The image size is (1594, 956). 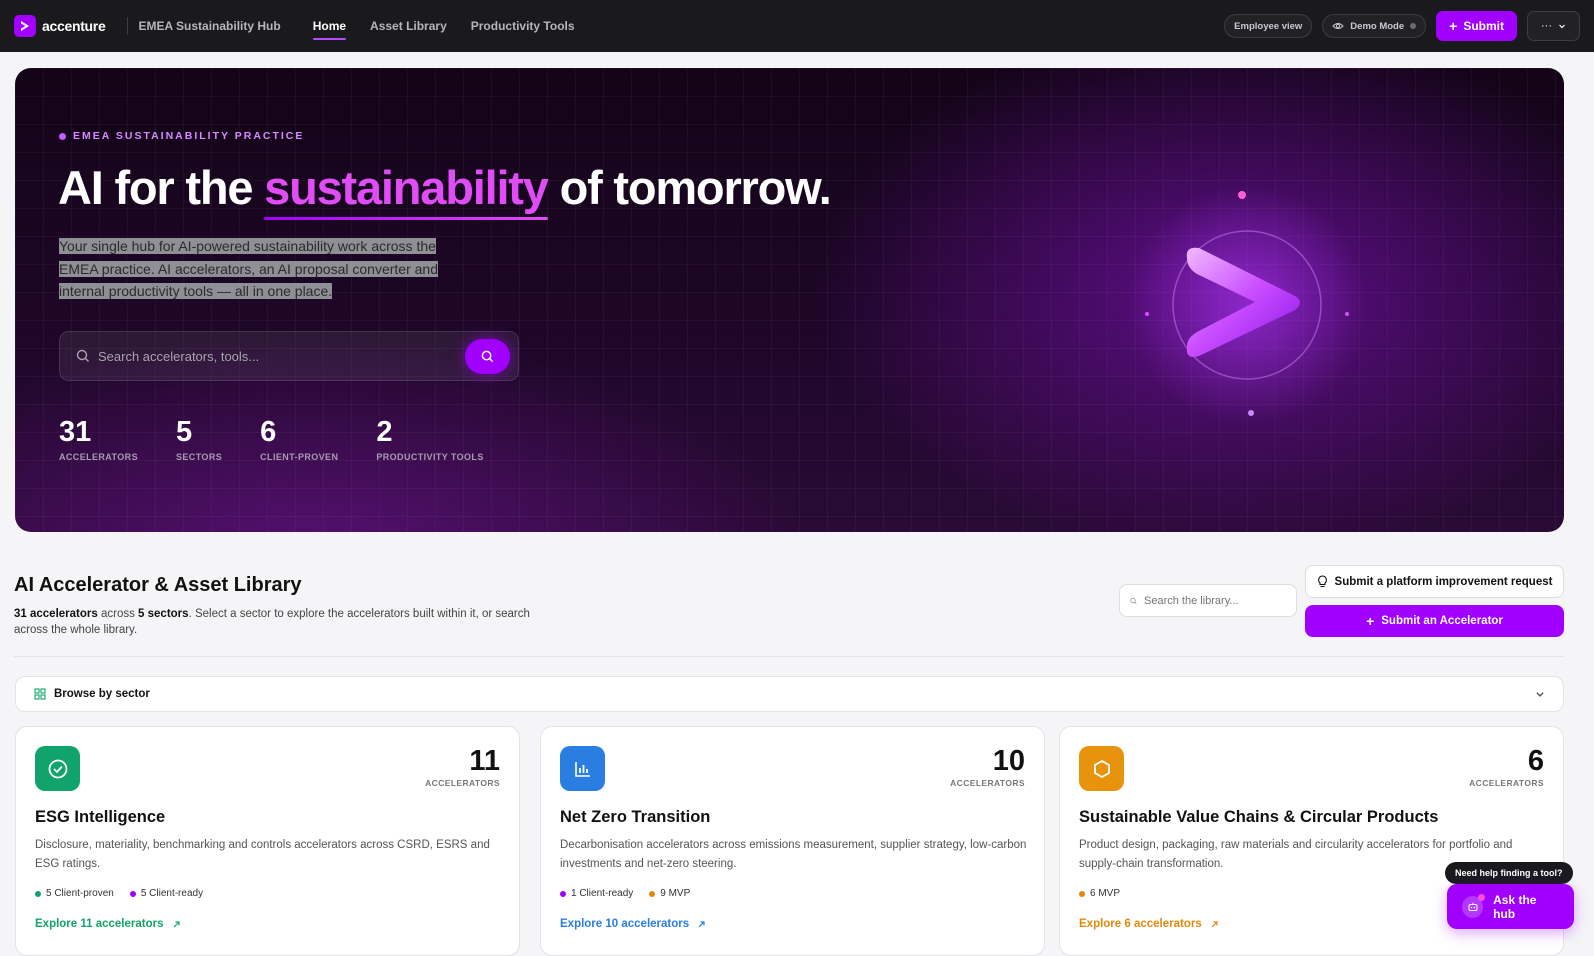 What do you see at coordinates (172, 893) in the screenshot?
I see `tag-label: 5 Client-ready` at bounding box center [172, 893].